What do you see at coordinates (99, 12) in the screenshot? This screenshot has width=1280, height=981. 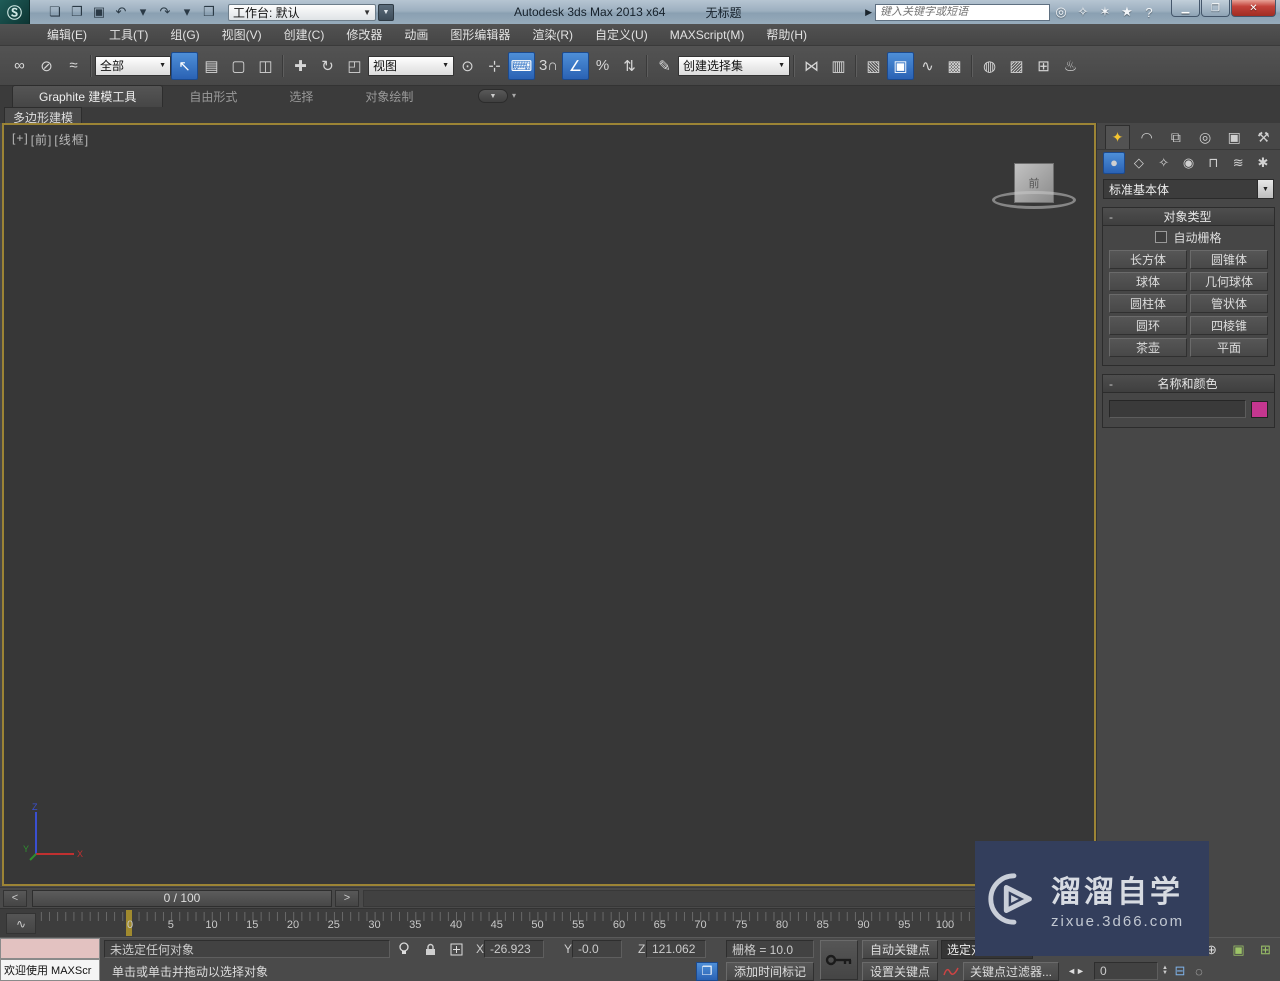 I see `save-file-icon: ▣` at bounding box center [99, 12].